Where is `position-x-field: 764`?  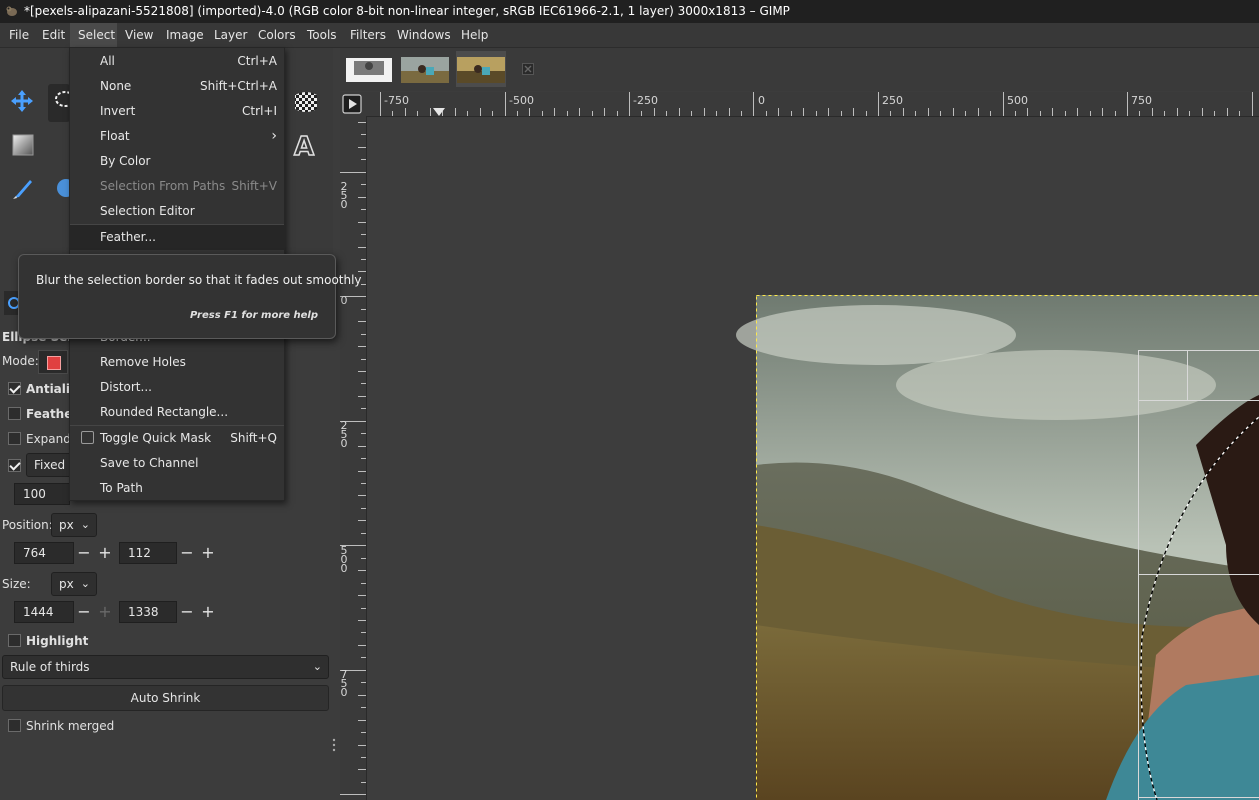 position-x-field: 764 is located at coordinates (44, 553).